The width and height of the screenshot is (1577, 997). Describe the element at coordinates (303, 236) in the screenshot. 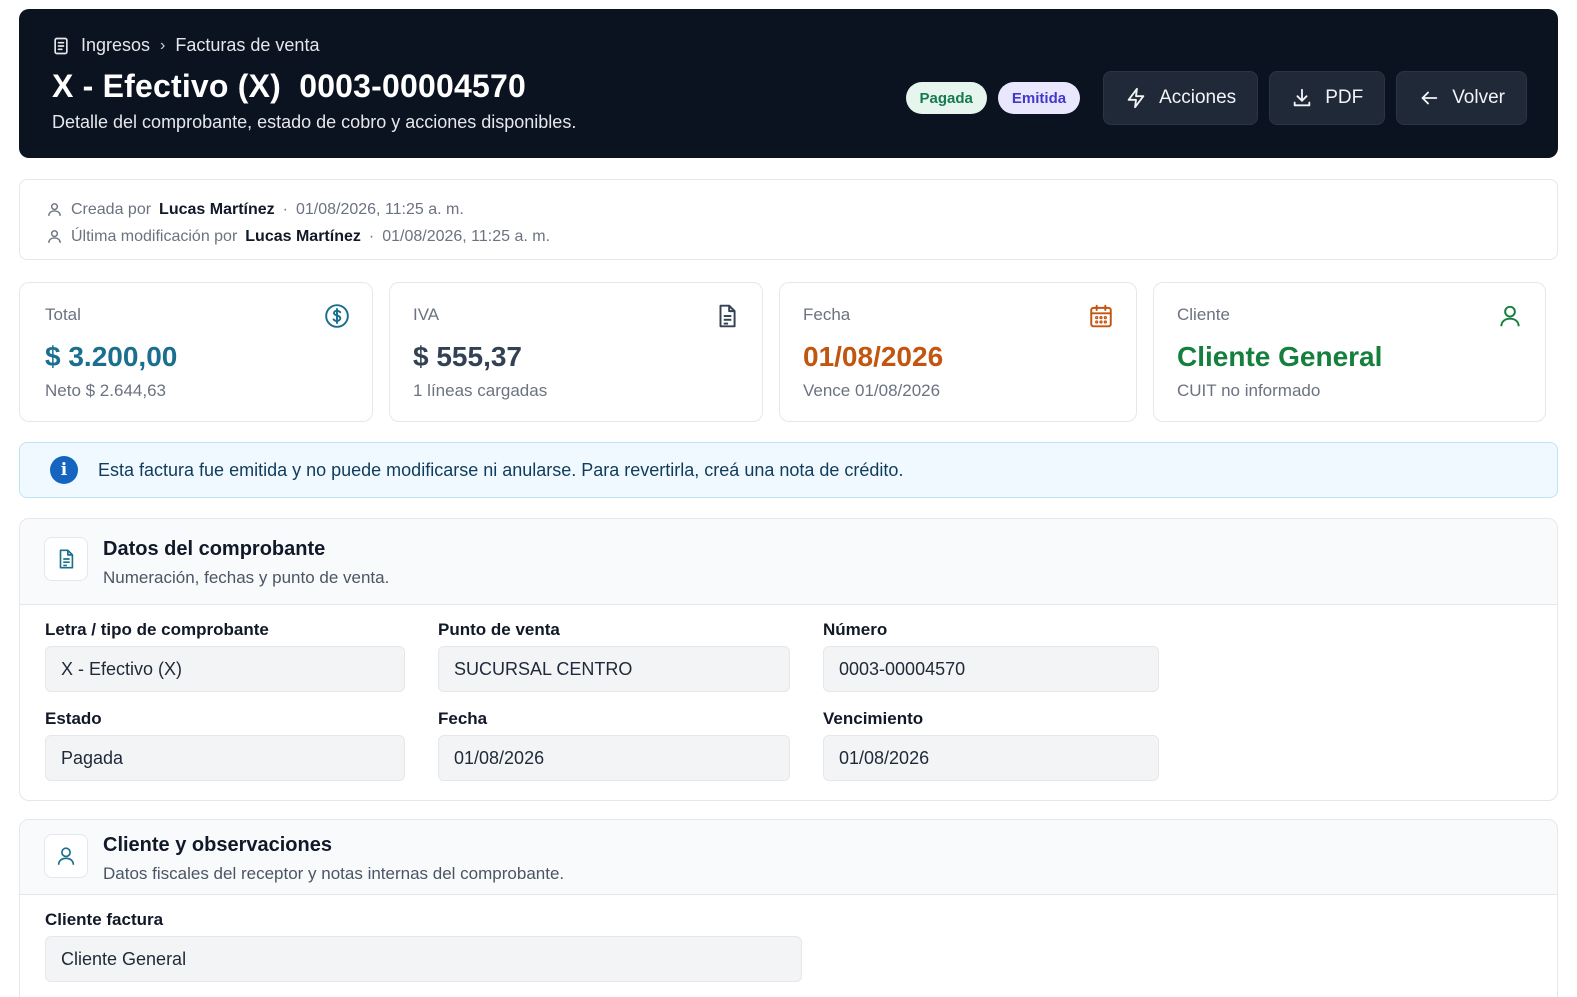

I see `modified-by-user: Lucas Martínez` at that location.